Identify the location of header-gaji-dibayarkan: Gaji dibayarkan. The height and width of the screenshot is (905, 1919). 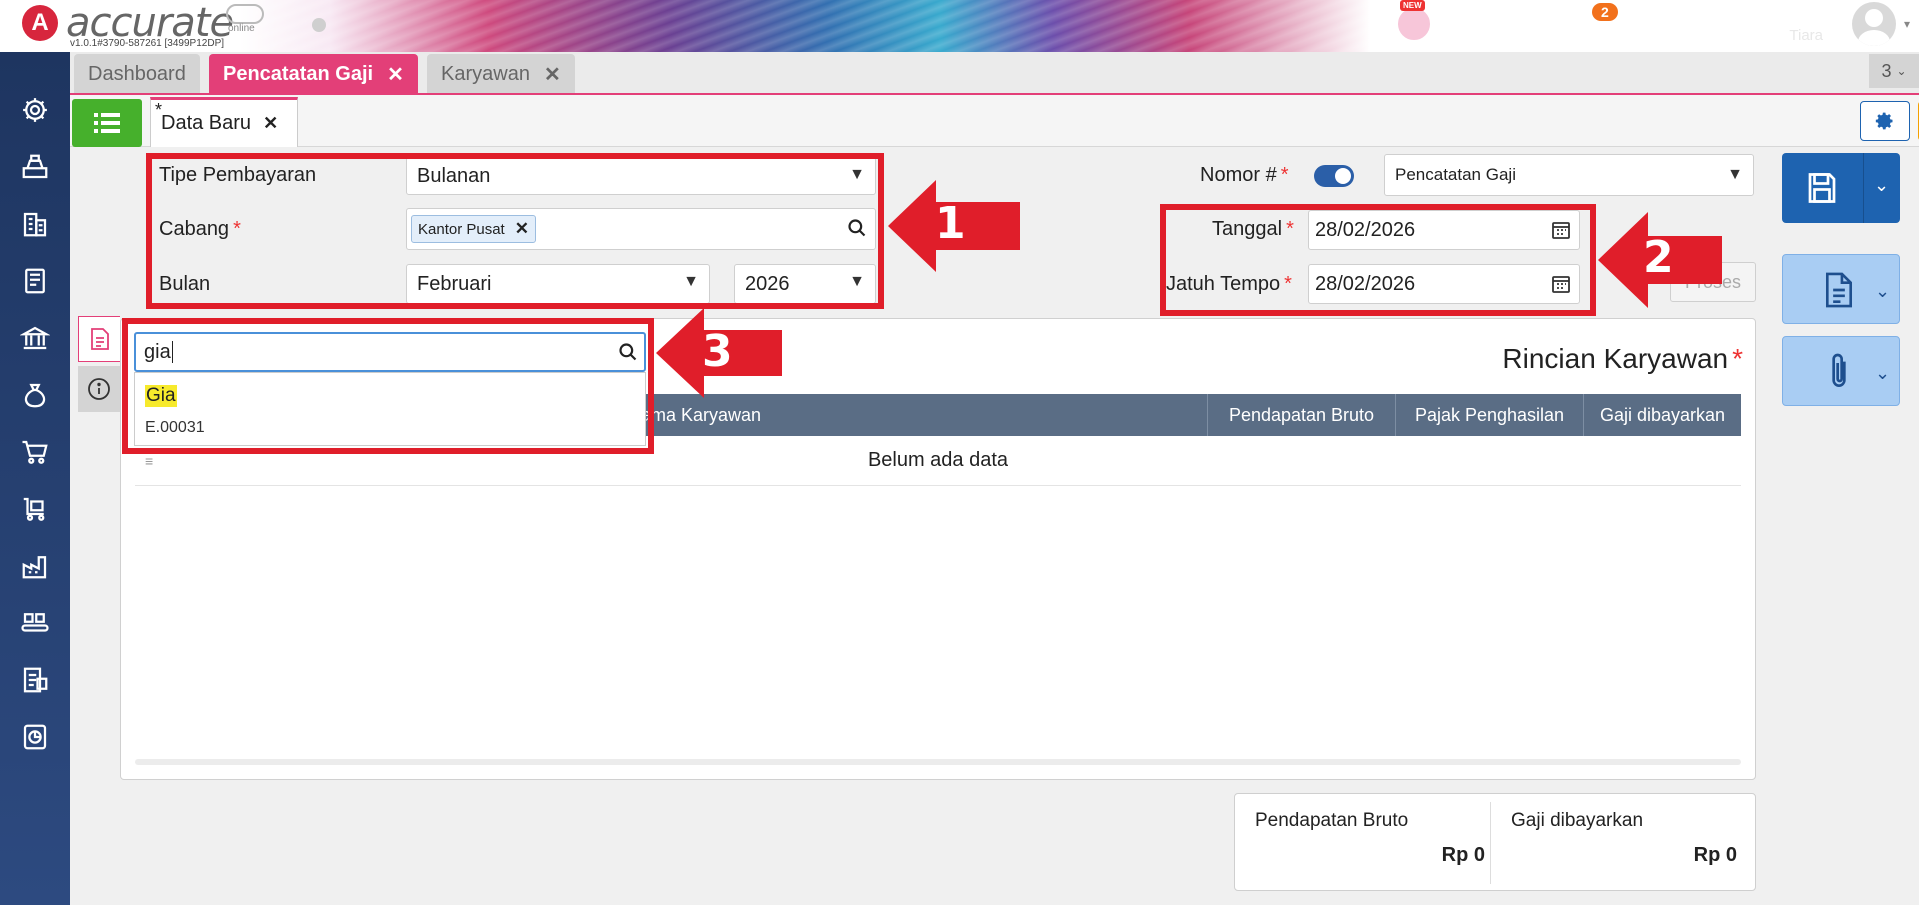
(1662, 415).